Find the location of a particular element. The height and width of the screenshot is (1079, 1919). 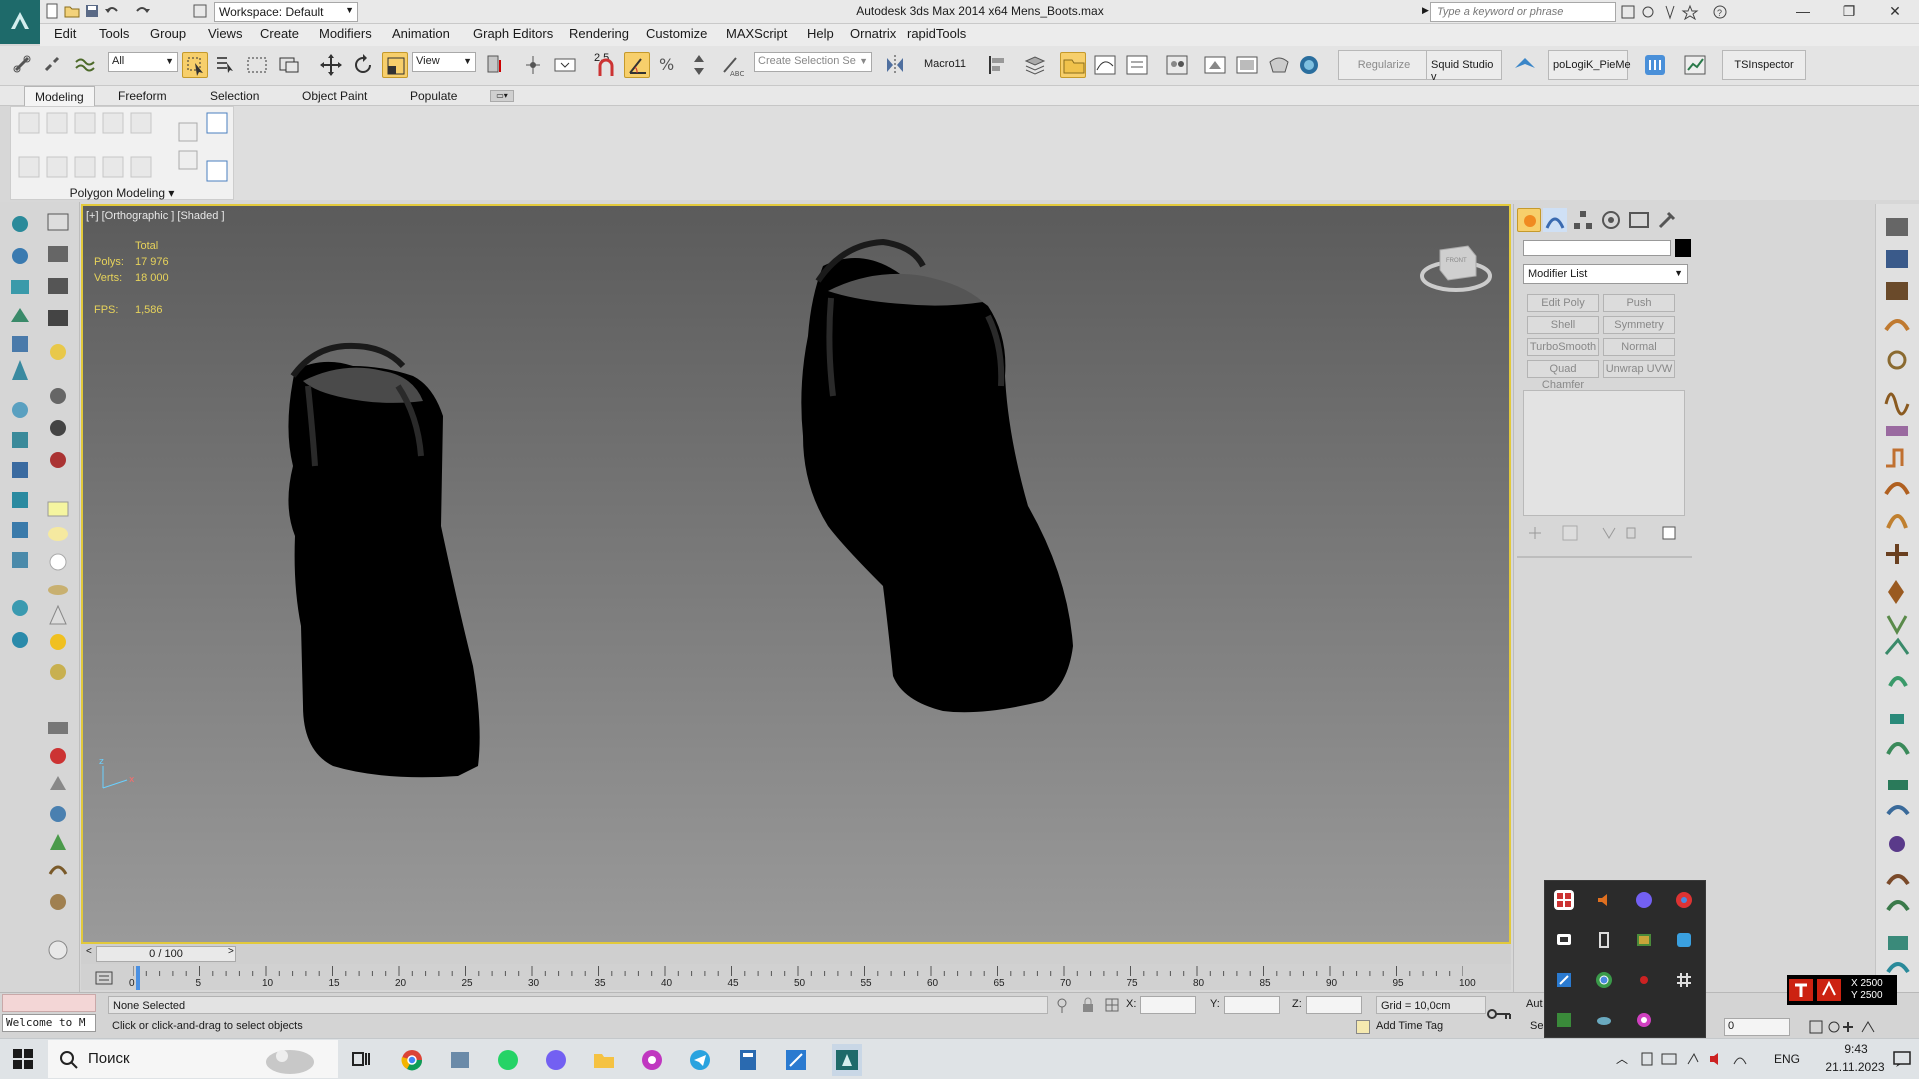

tab-modeling: Modeling is located at coordinates (59, 96).